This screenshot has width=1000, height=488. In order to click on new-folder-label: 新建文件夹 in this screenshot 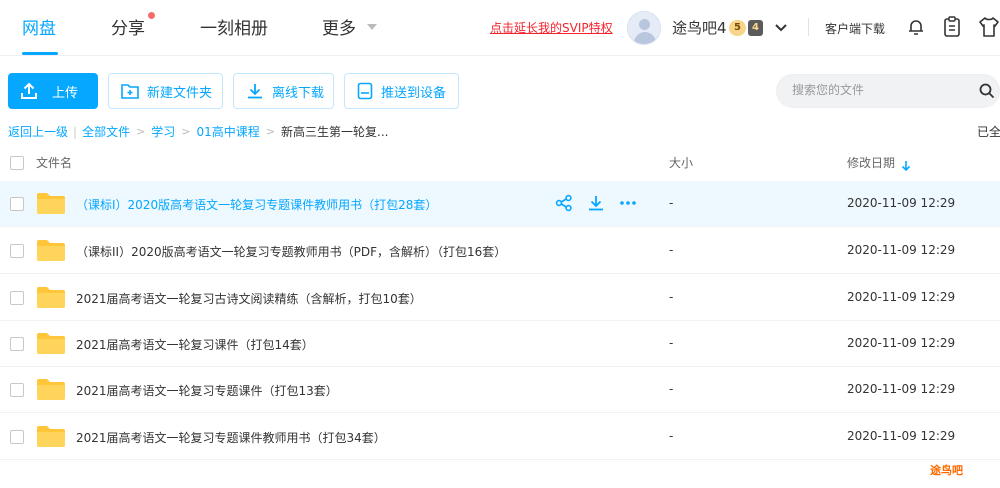, I will do `click(180, 93)`.